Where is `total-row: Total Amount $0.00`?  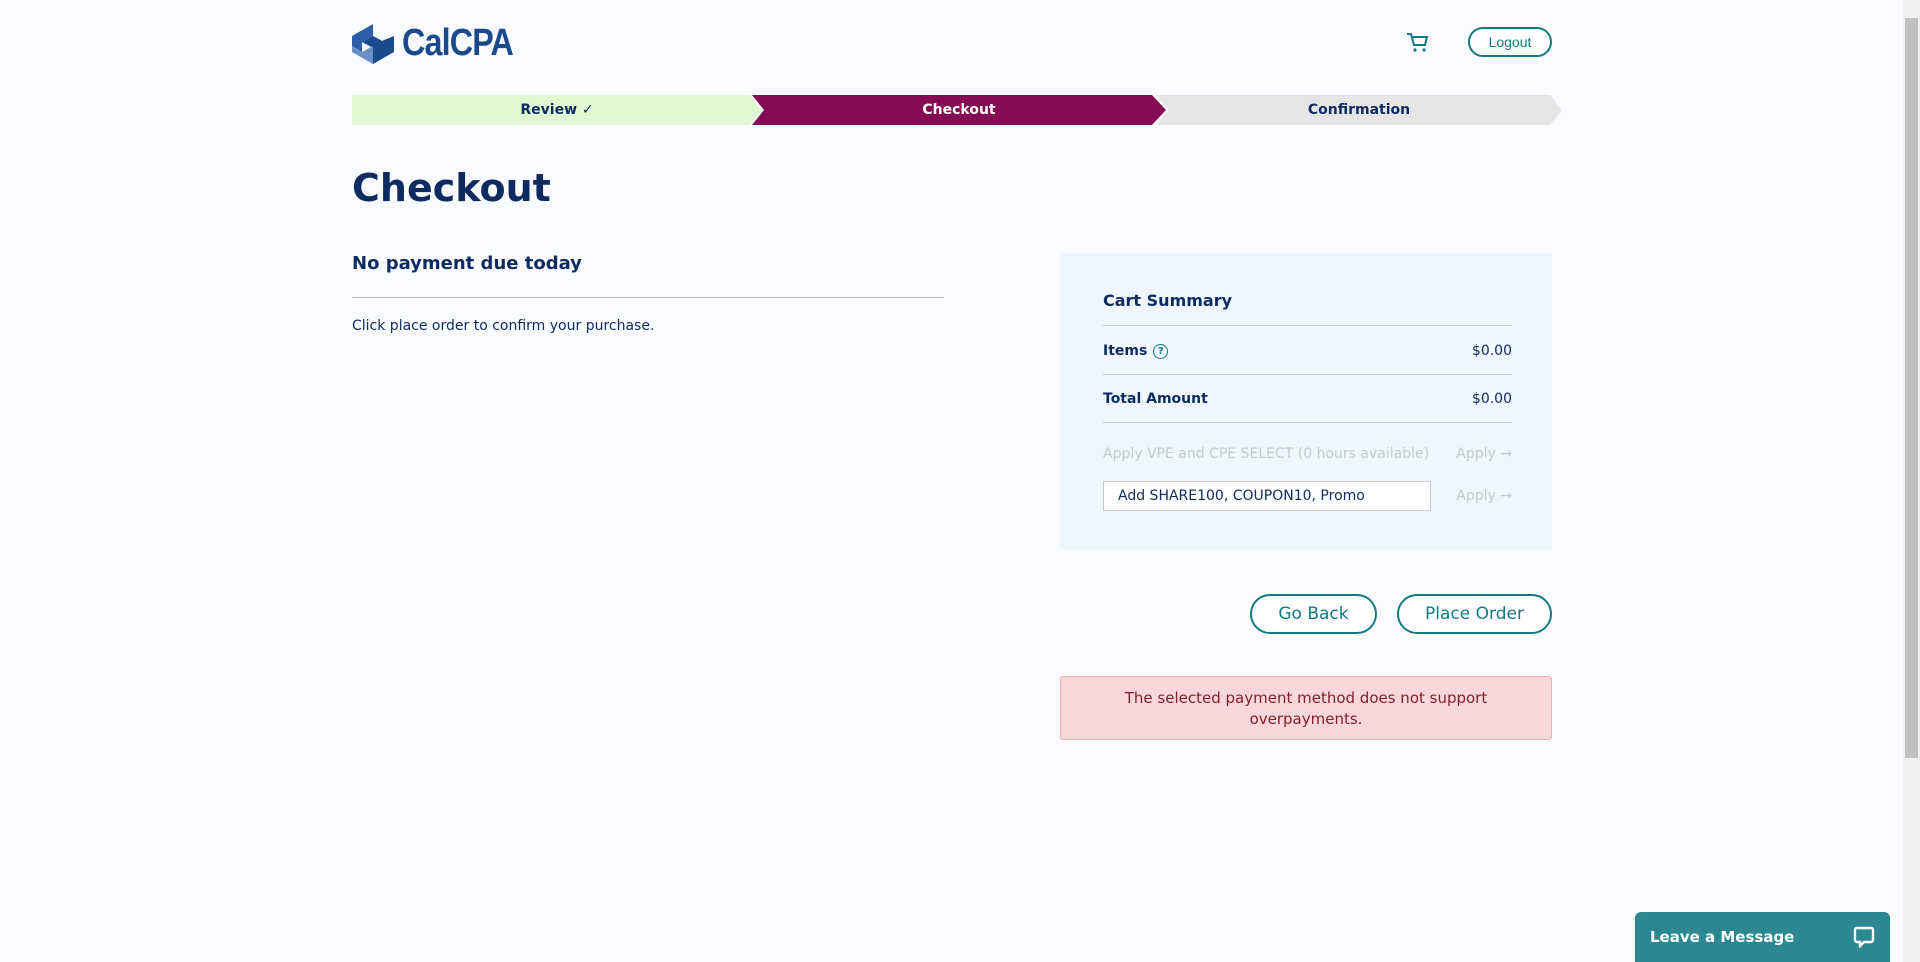
total-row: Total Amount $0.00 is located at coordinates (1307, 399).